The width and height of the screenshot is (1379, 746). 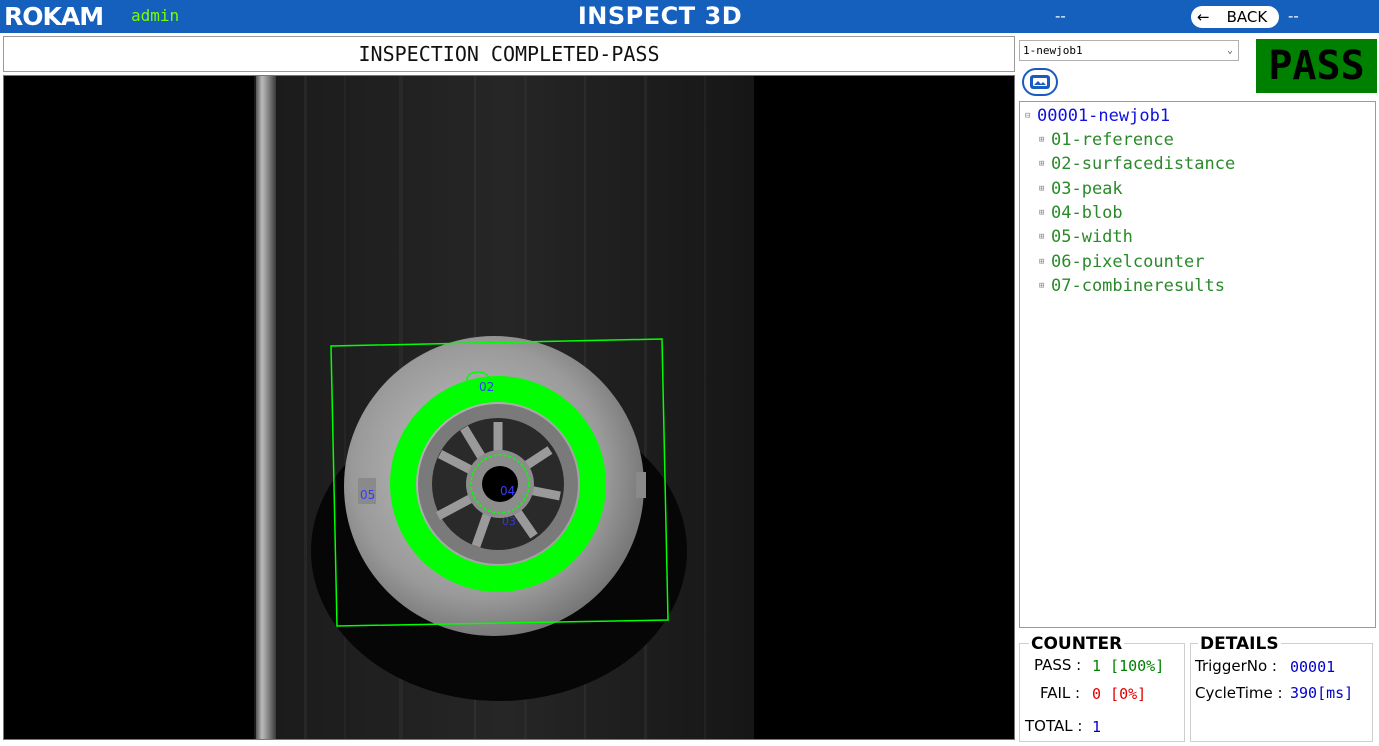 What do you see at coordinates (641, 485) in the screenshot?
I see `part-tab-right` at bounding box center [641, 485].